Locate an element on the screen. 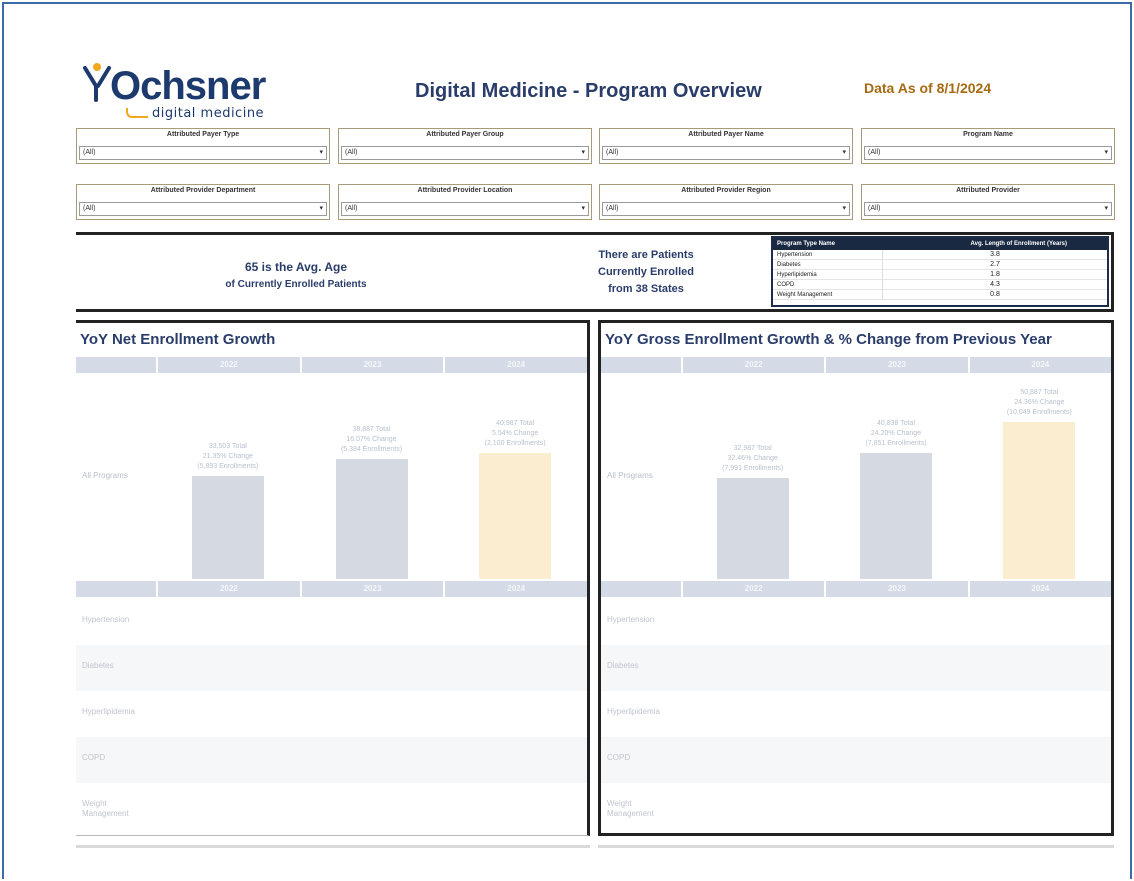 The image size is (1134, 881). table-cell: 1.8 is located at coordinates (995, 274).